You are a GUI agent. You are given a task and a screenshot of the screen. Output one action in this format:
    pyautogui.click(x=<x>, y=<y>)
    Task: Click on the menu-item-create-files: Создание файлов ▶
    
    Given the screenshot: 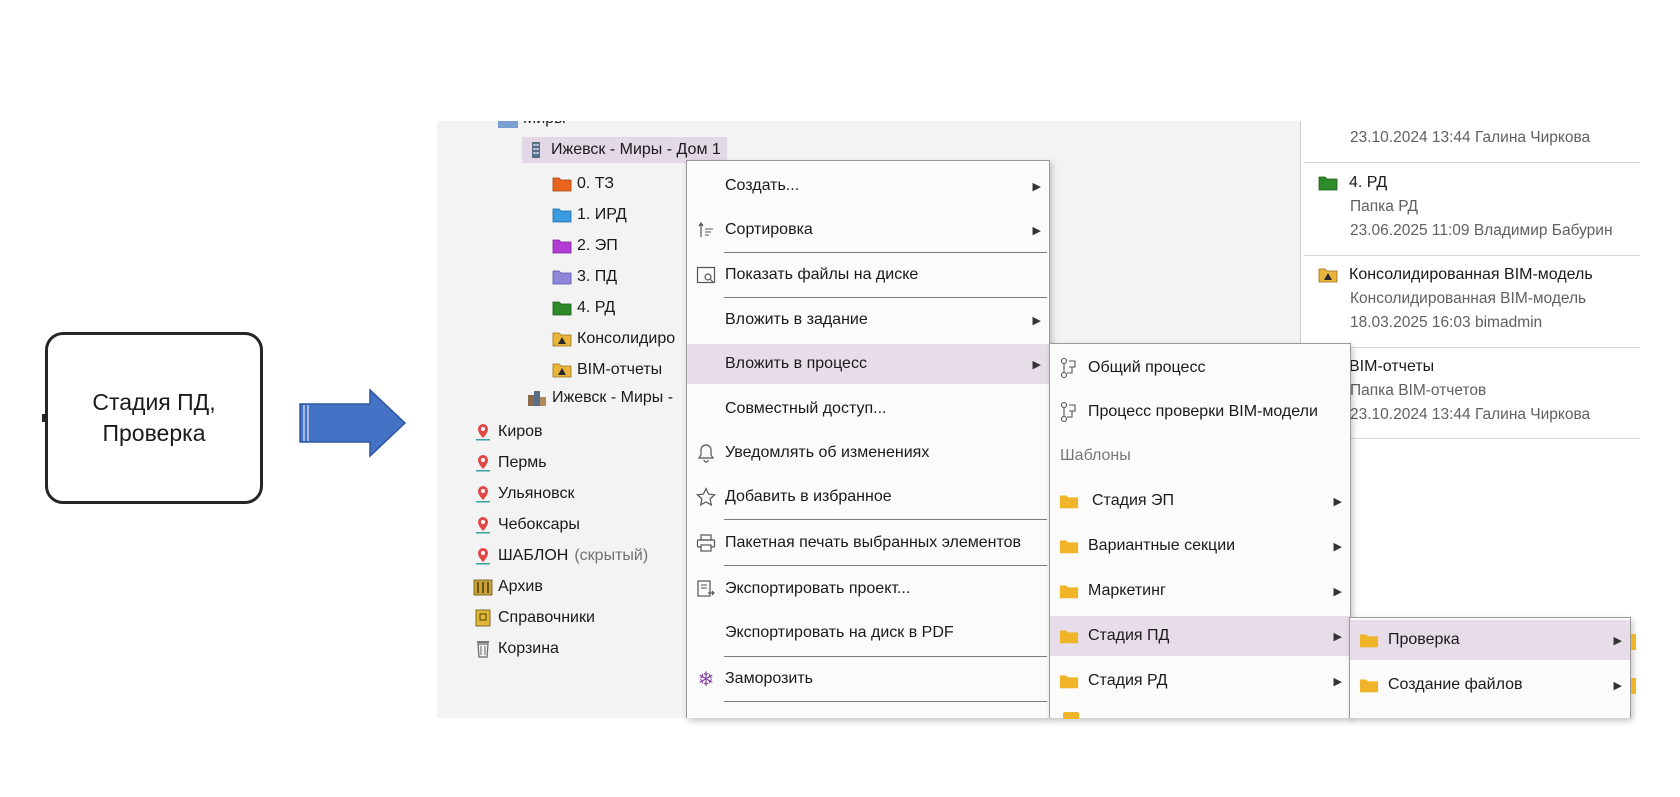 What is the action you would take?
    pyautogui.click(x=1490, y=685)
    